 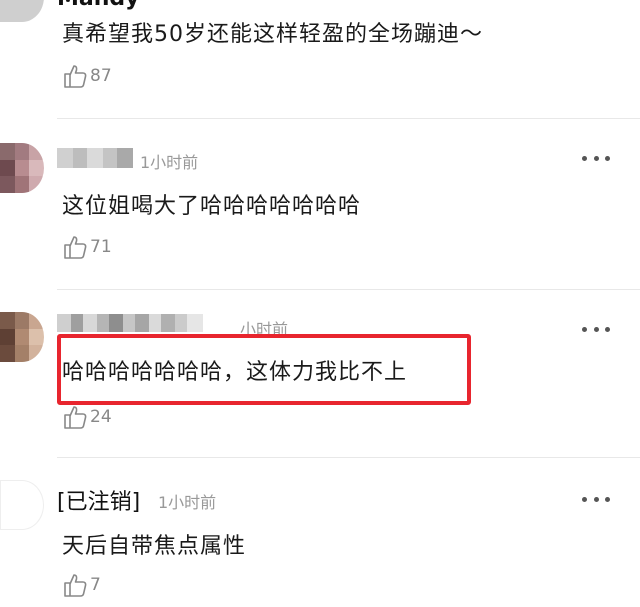 I want to click on like-button: 87, so click(x=87, y=76).